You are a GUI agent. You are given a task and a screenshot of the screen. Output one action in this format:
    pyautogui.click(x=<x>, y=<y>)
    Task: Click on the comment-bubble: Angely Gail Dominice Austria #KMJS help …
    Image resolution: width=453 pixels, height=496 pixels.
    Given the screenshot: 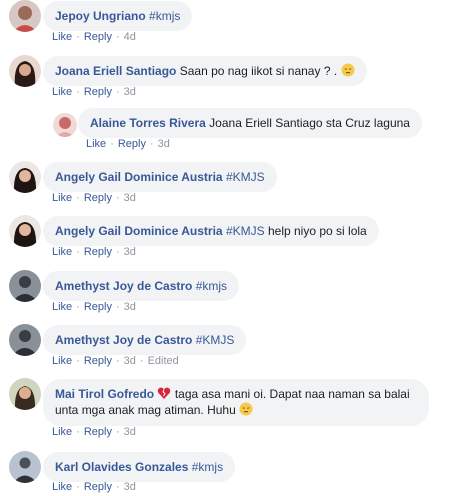 What is the action you would take?
    pyautogui.click(x=211, y=231)
    